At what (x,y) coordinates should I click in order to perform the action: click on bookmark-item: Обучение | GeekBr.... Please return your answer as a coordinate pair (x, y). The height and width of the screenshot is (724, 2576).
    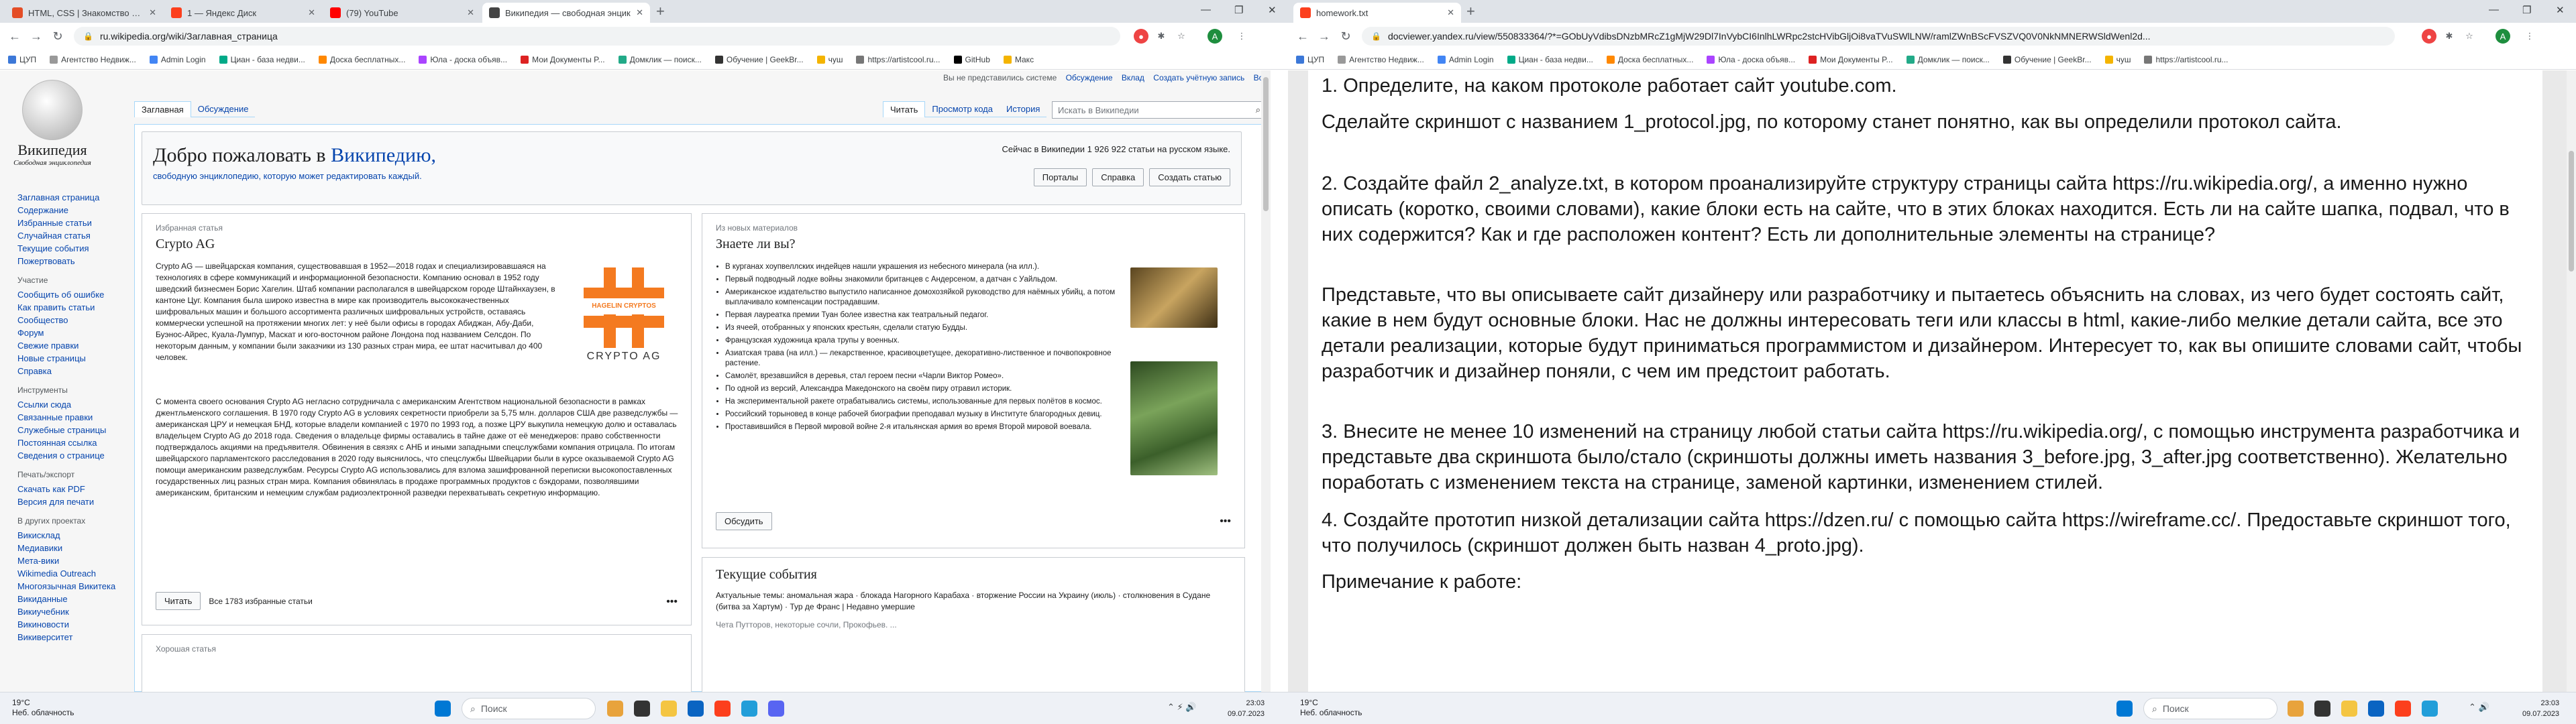
    Looking at the image, I should click on (759, 59).